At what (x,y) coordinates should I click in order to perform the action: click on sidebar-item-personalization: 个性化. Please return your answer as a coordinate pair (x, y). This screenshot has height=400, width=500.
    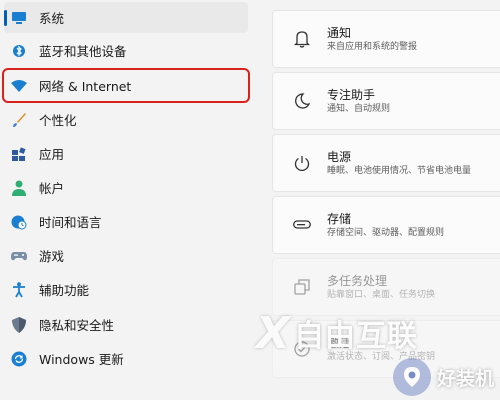
    Looking at the image, I should click on (126, 119).